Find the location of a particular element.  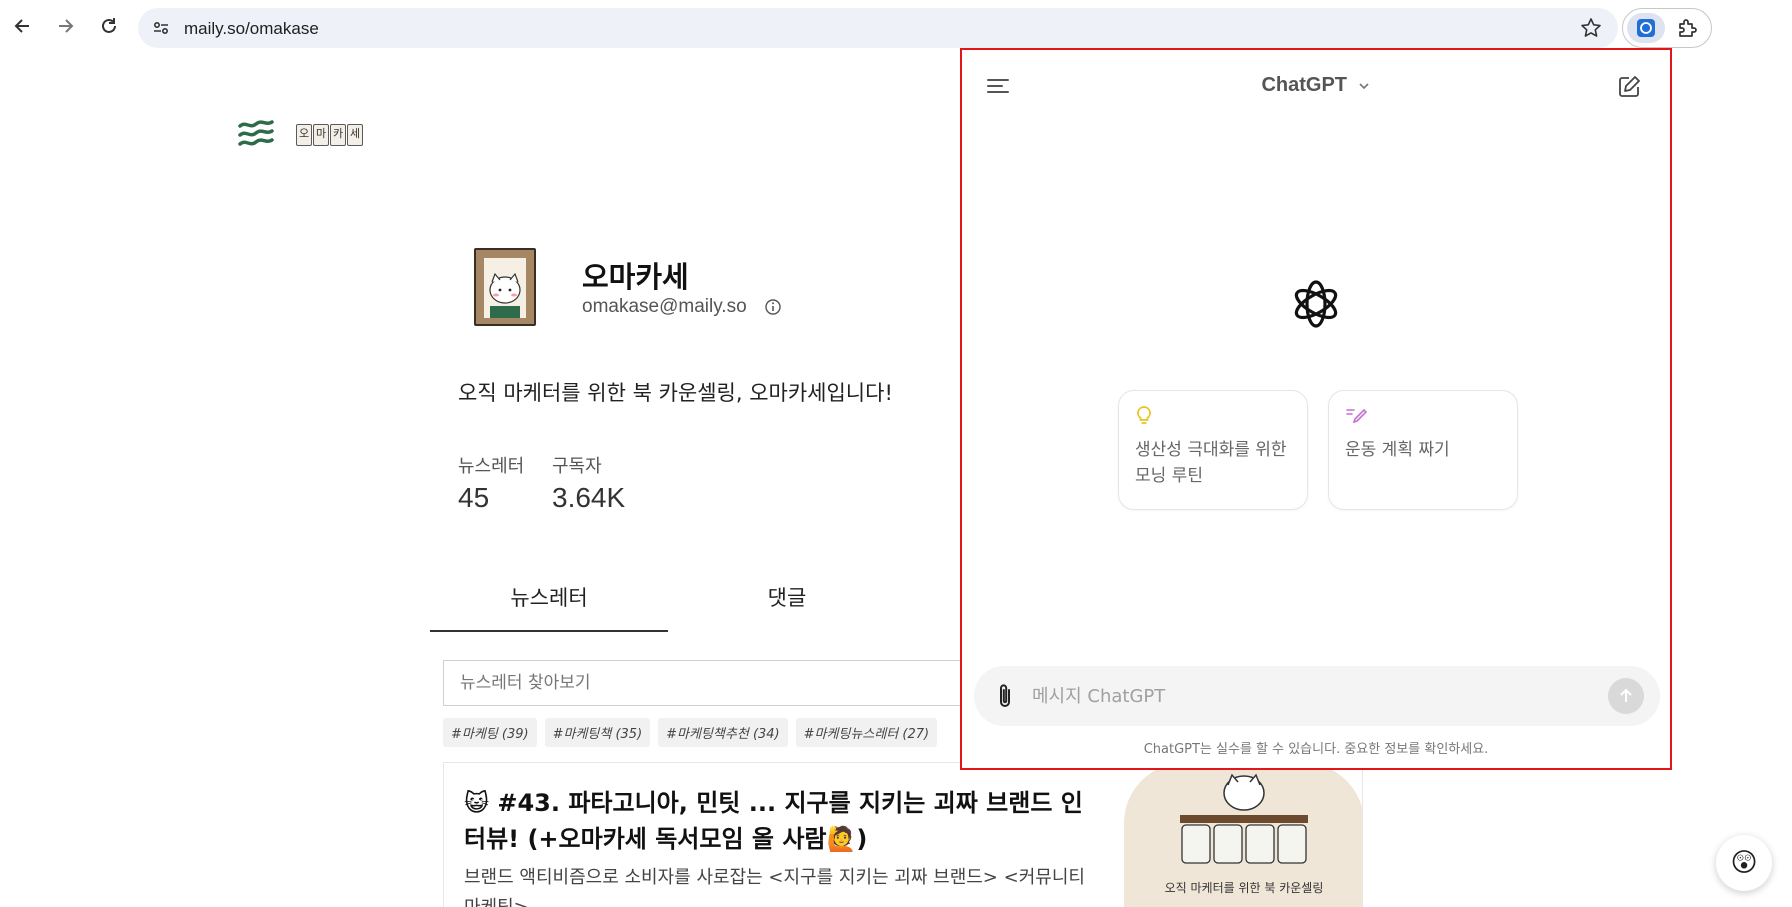

logo-box-char: 마 is located at coordinates (321, 135).